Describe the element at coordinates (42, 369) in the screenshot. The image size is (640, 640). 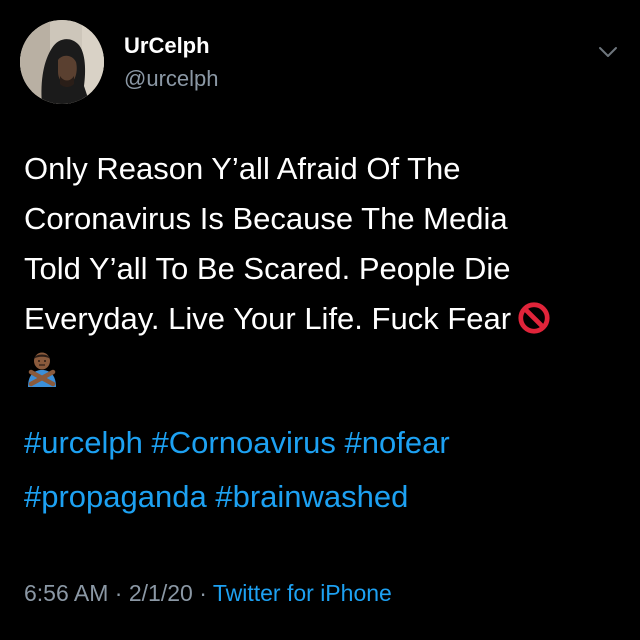
I see `person-gesturing-no-icon` at that location.